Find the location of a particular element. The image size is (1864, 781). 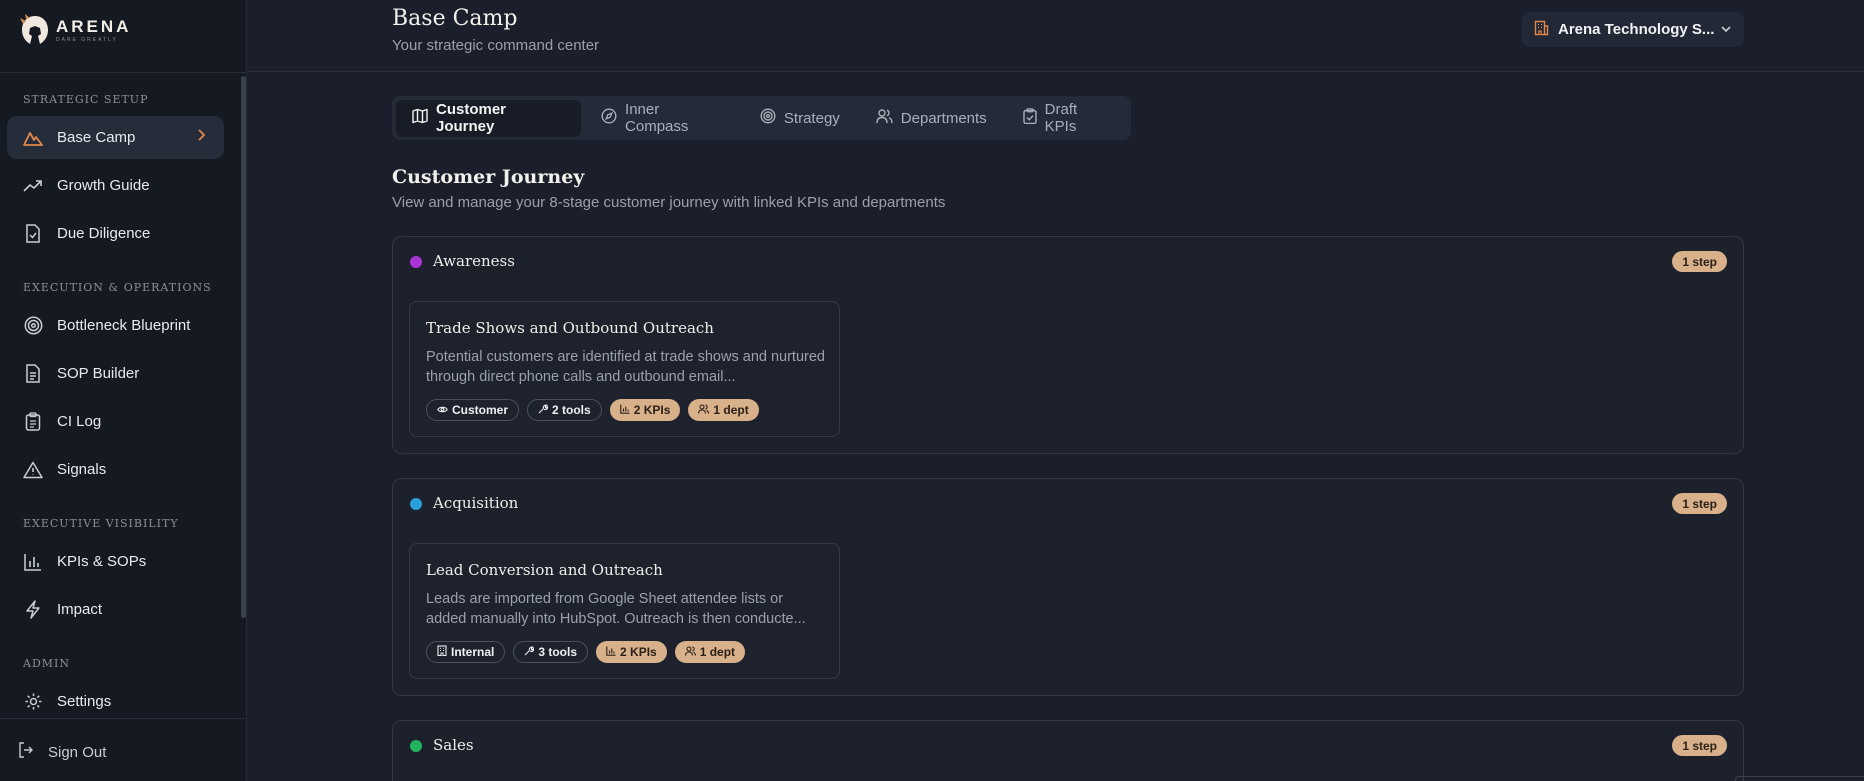

zap-icon is located at coordinates (33, 610).